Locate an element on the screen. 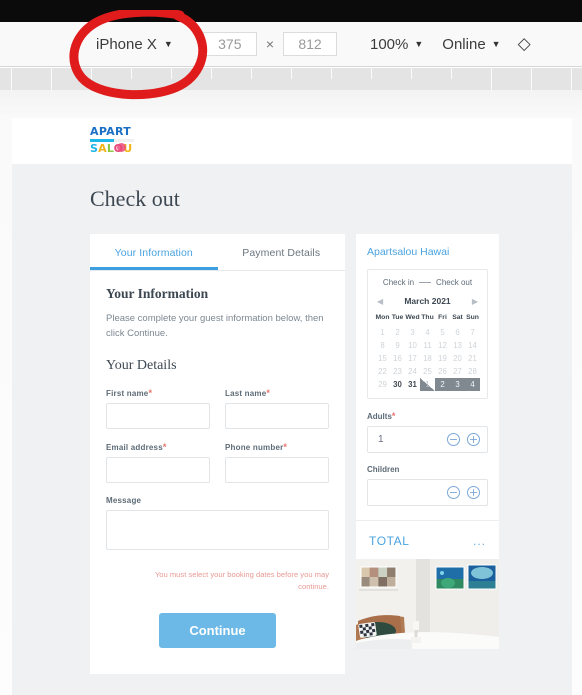 This screenshot has height=695, width=582. message-label: Message is located at coordinates (124, 500).